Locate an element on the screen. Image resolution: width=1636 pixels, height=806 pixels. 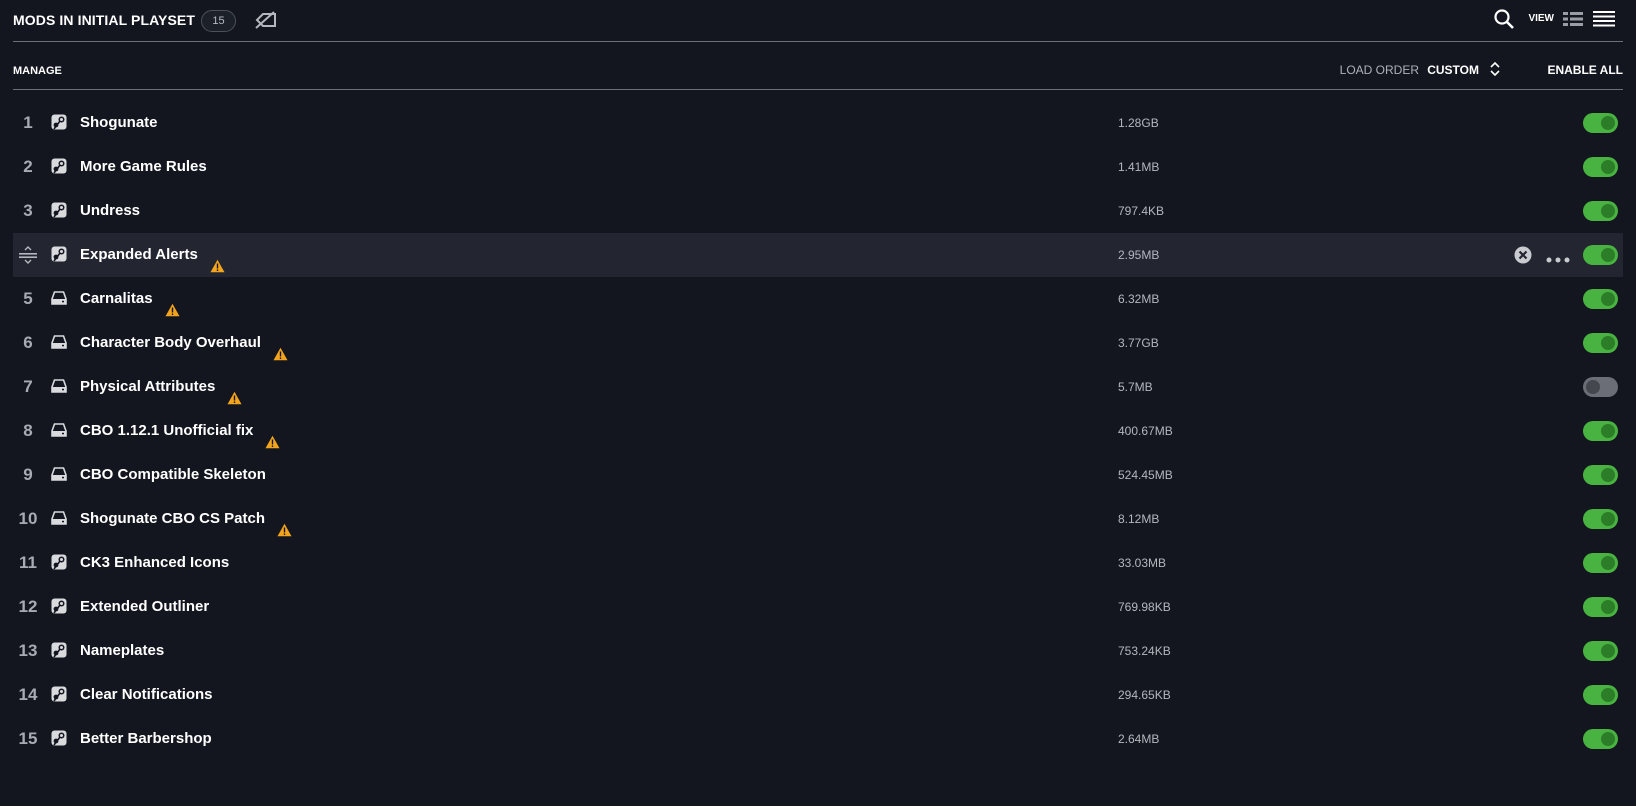
mod-size: 2.95MB is located at coordinates (1139, 255).